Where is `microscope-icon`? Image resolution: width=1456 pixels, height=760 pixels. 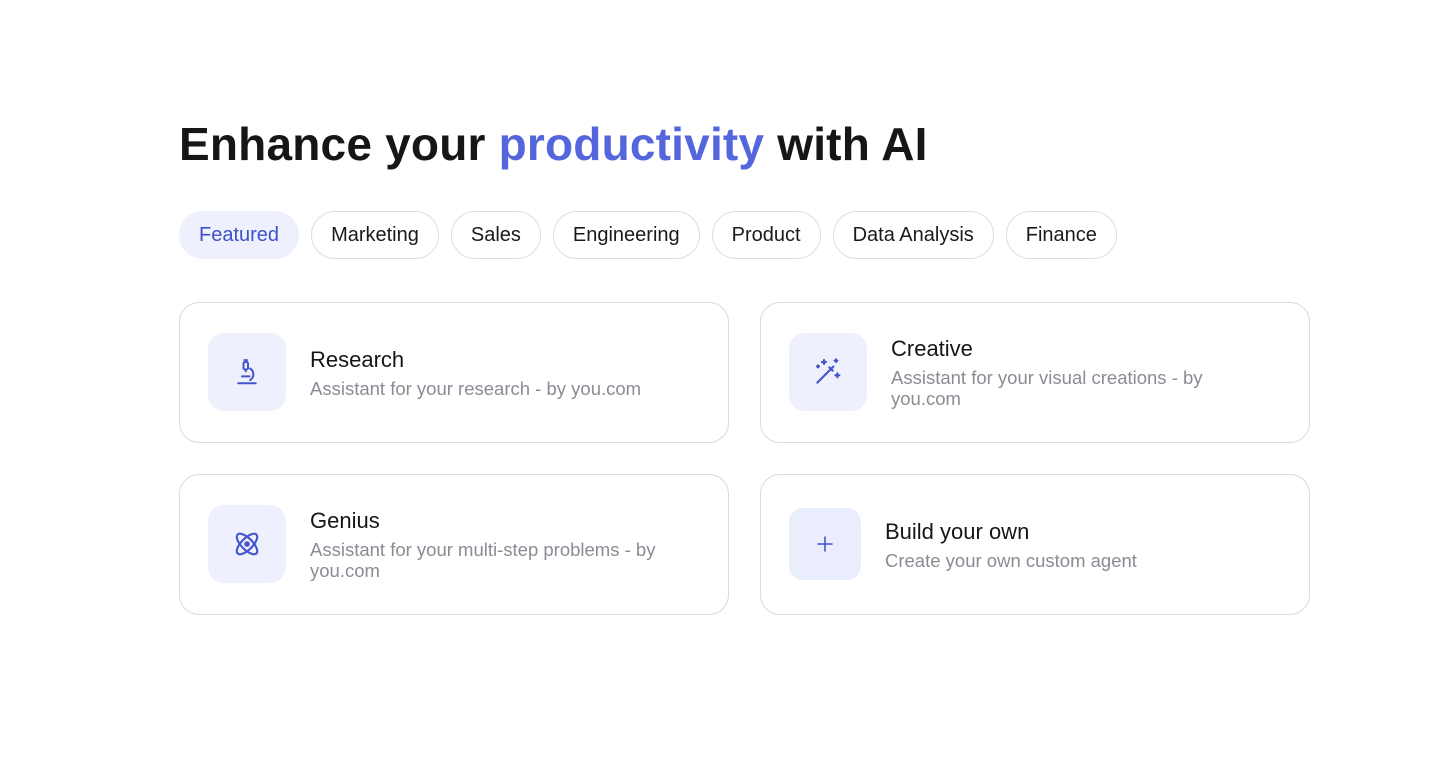 microscope-icon is located at coordinates (247, 372).